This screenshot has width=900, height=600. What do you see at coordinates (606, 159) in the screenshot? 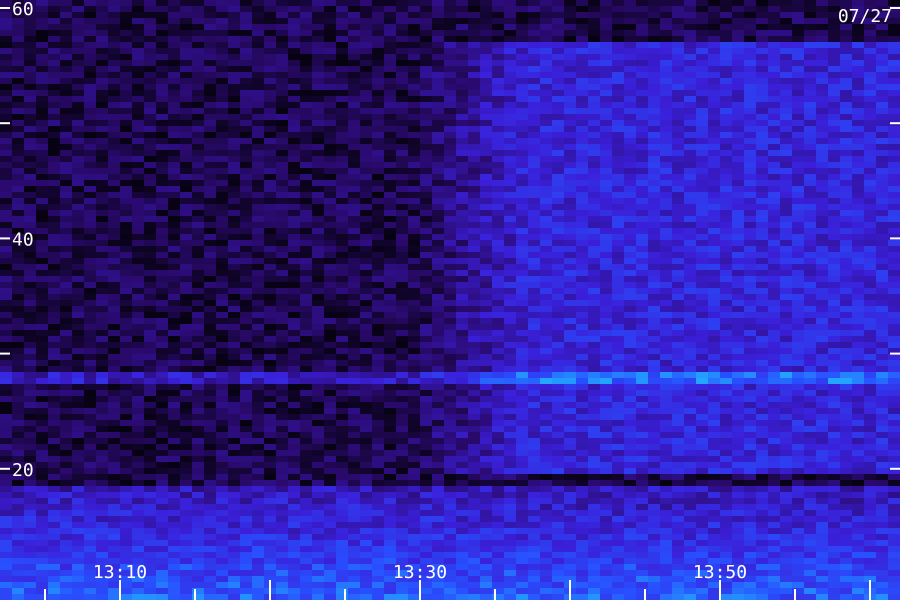
I see `spectrogram-cell-2000` at bounding box center [606, 159].